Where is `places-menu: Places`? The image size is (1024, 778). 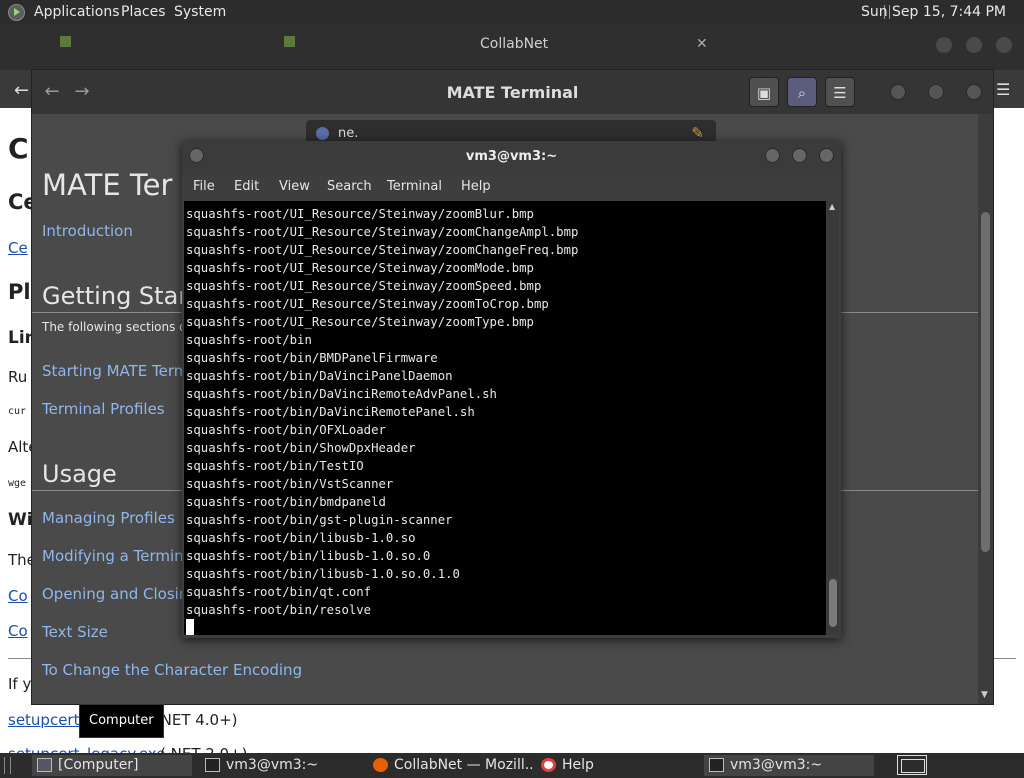 places-menu: Places is located at coordinates (143, 12).